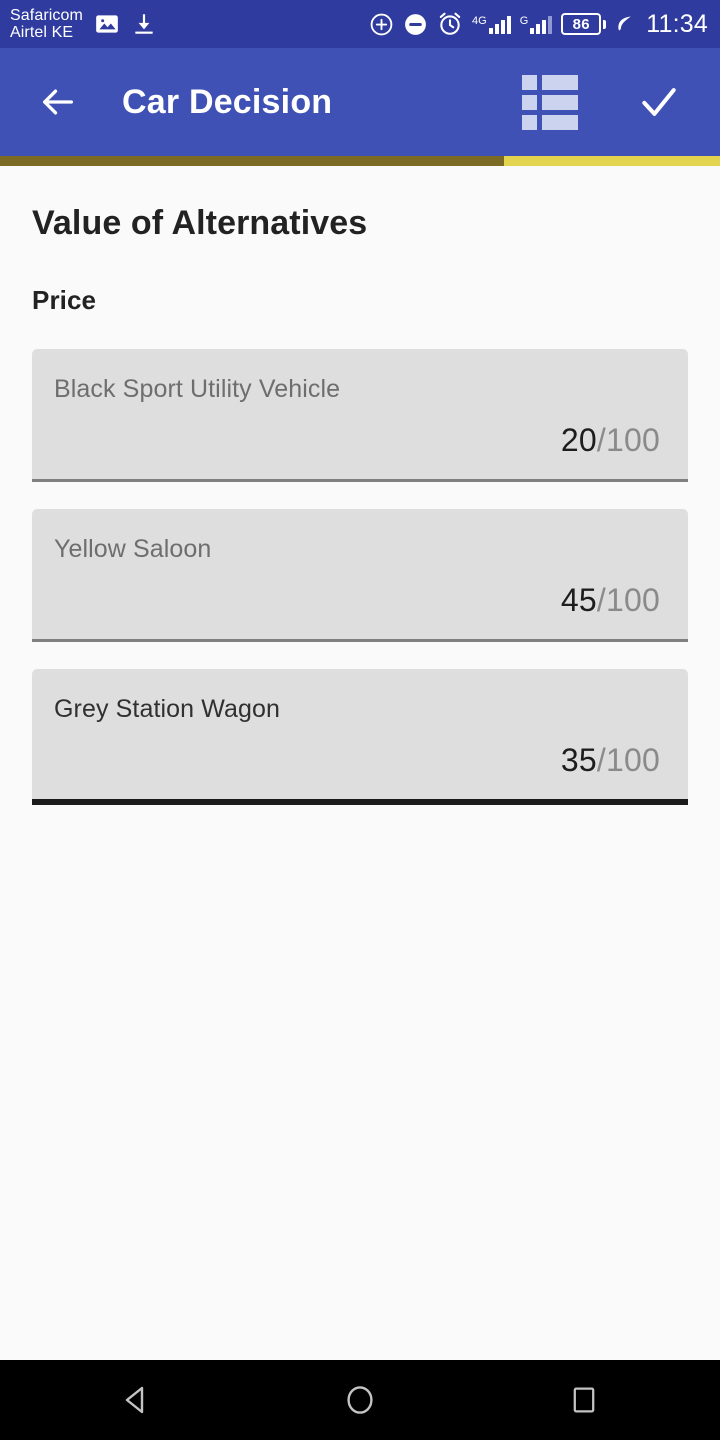 The image size is (720, 1440). I want to click on nav-back-button, so click(136, 1400).